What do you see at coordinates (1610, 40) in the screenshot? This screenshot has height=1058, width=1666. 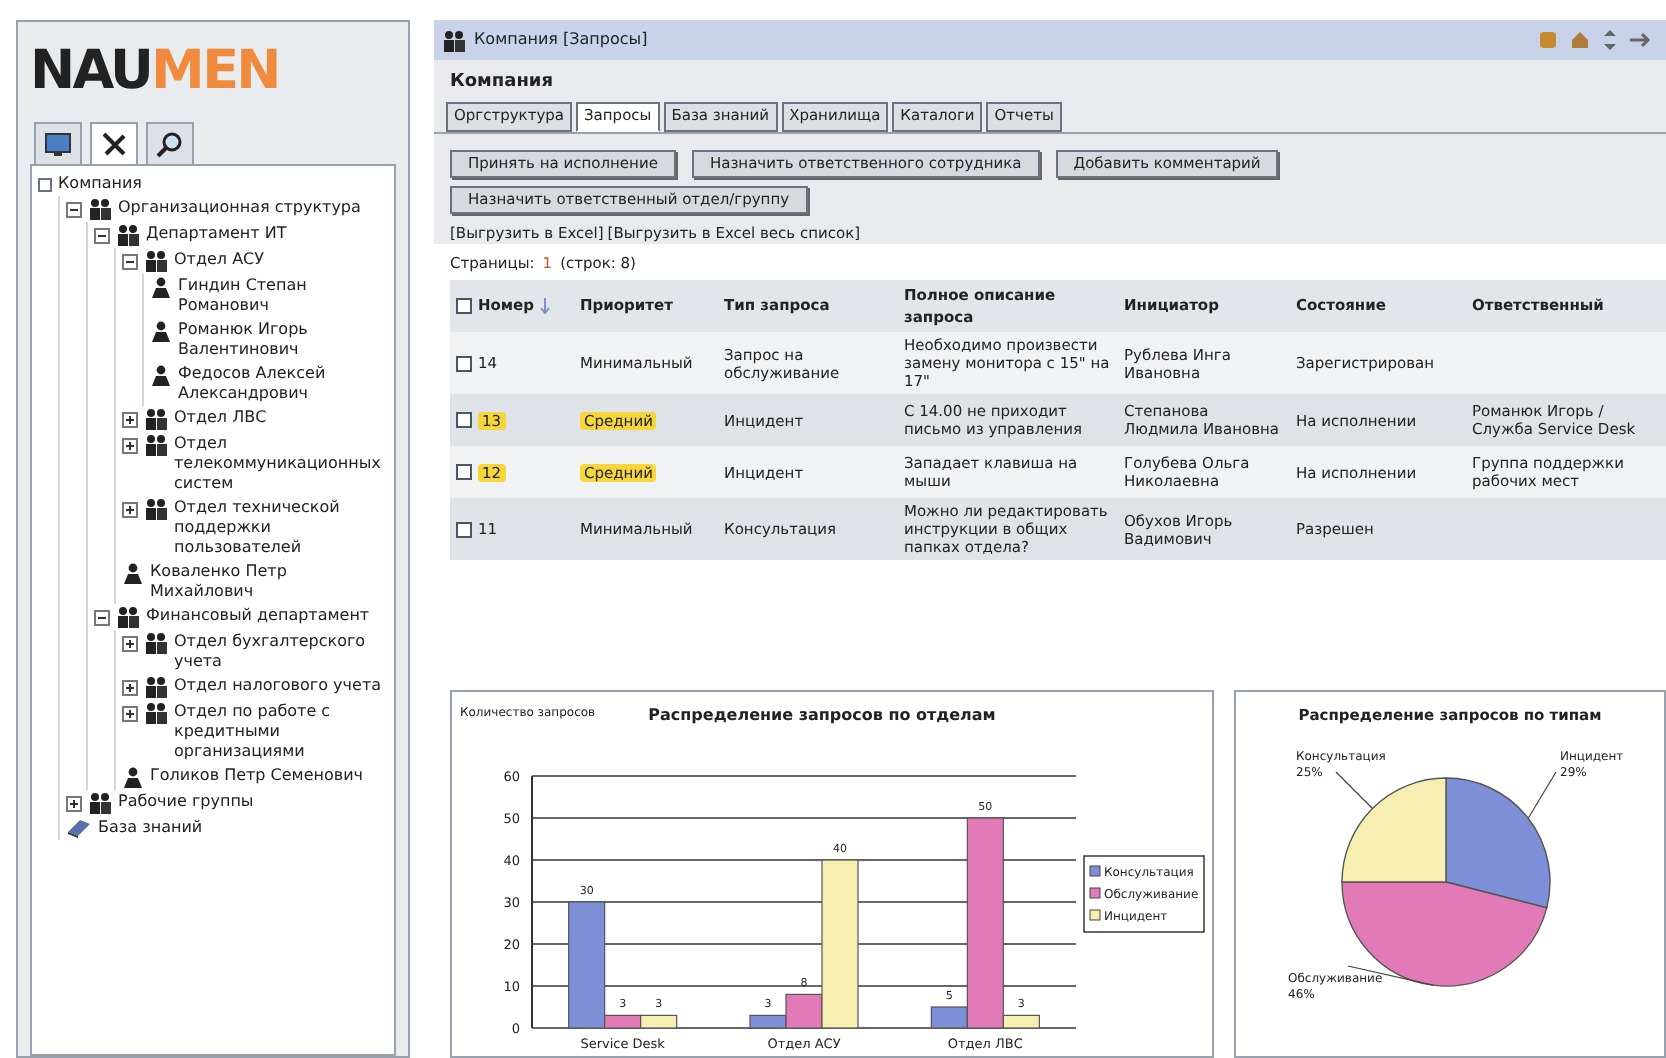 I see `refresh-arrows-icon` at bounding box center [1610, 40].